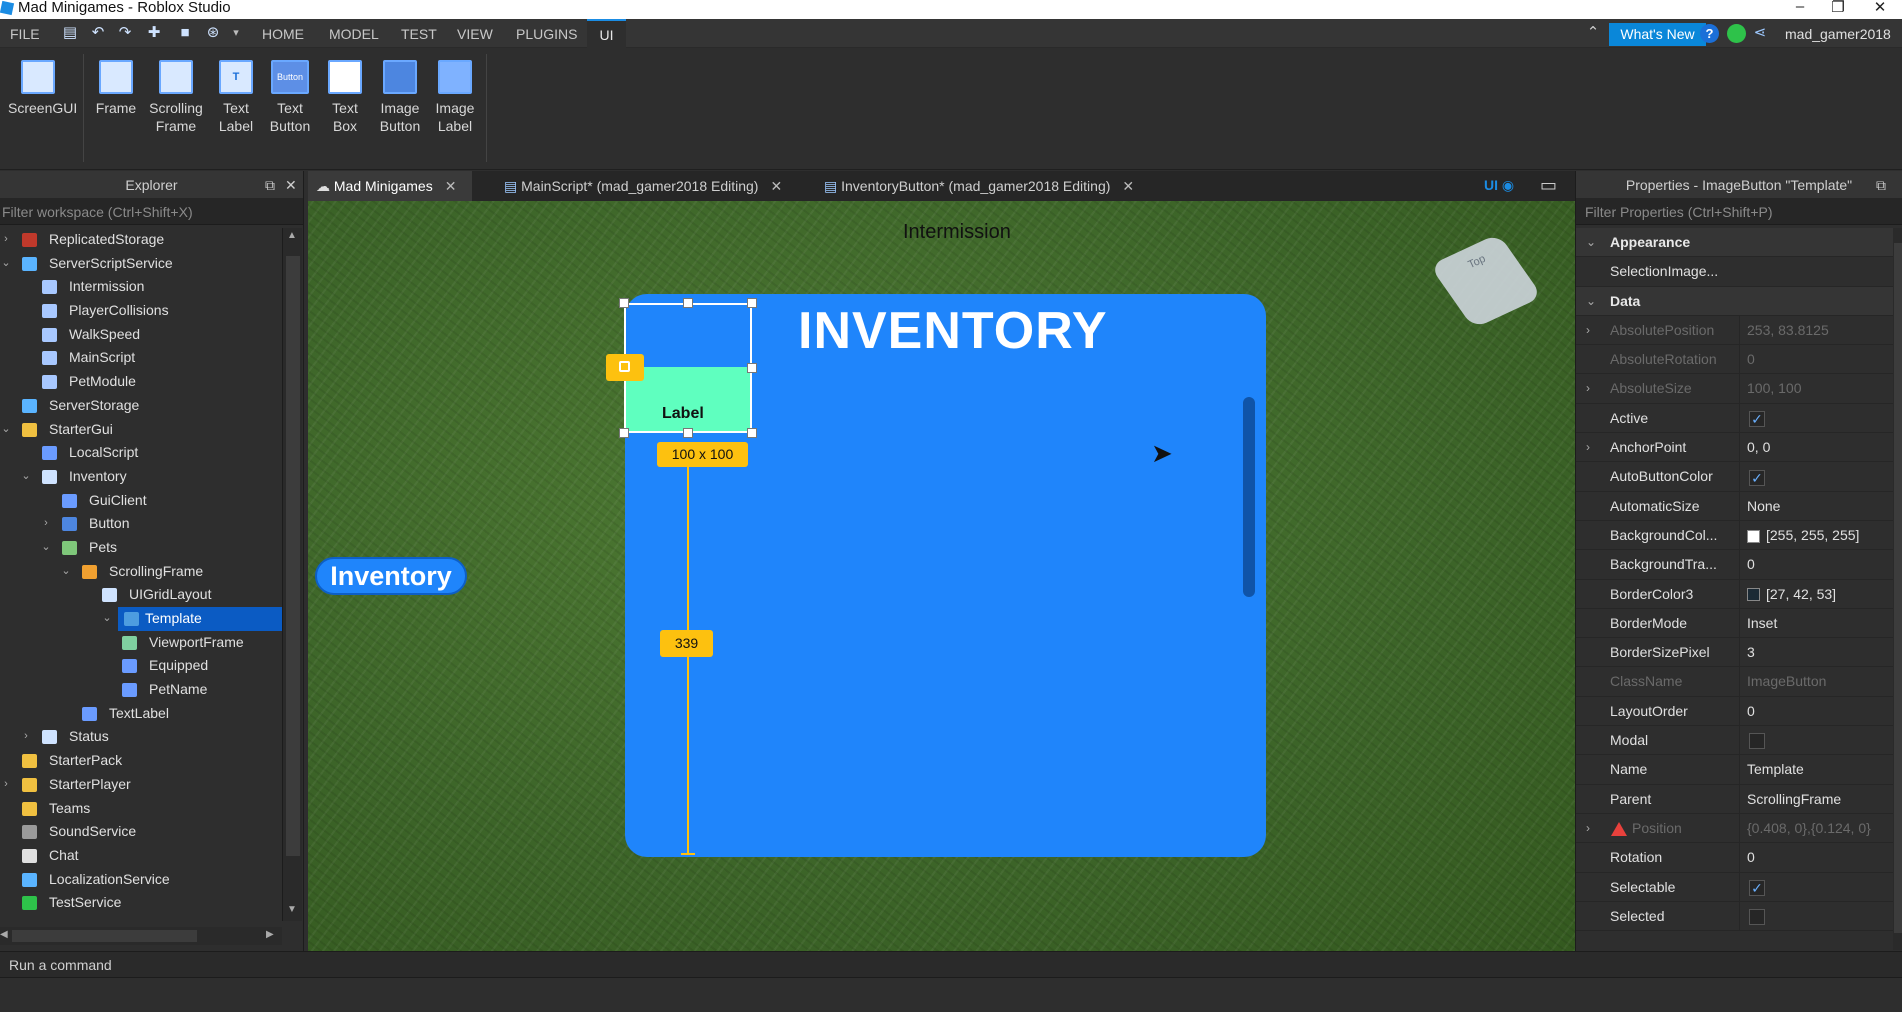 The image size is (1902, 1012). I want to click on tree-item-localization-service: LocalizationService, so click(141, 880).